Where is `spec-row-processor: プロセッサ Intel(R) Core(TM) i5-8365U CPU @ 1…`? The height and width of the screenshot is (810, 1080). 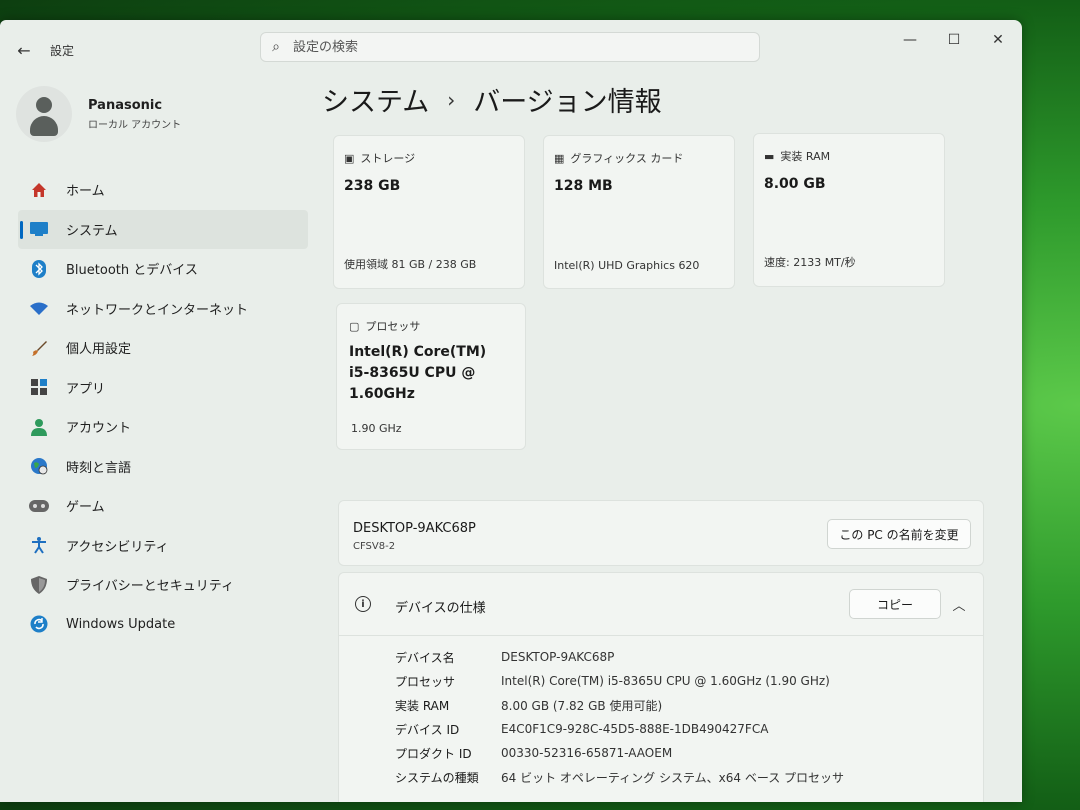
spec-row-processor: プロセッサ Intel(R) Core(TM) i5-8365U CPU @ 1… is located at coordinates (612, 681).